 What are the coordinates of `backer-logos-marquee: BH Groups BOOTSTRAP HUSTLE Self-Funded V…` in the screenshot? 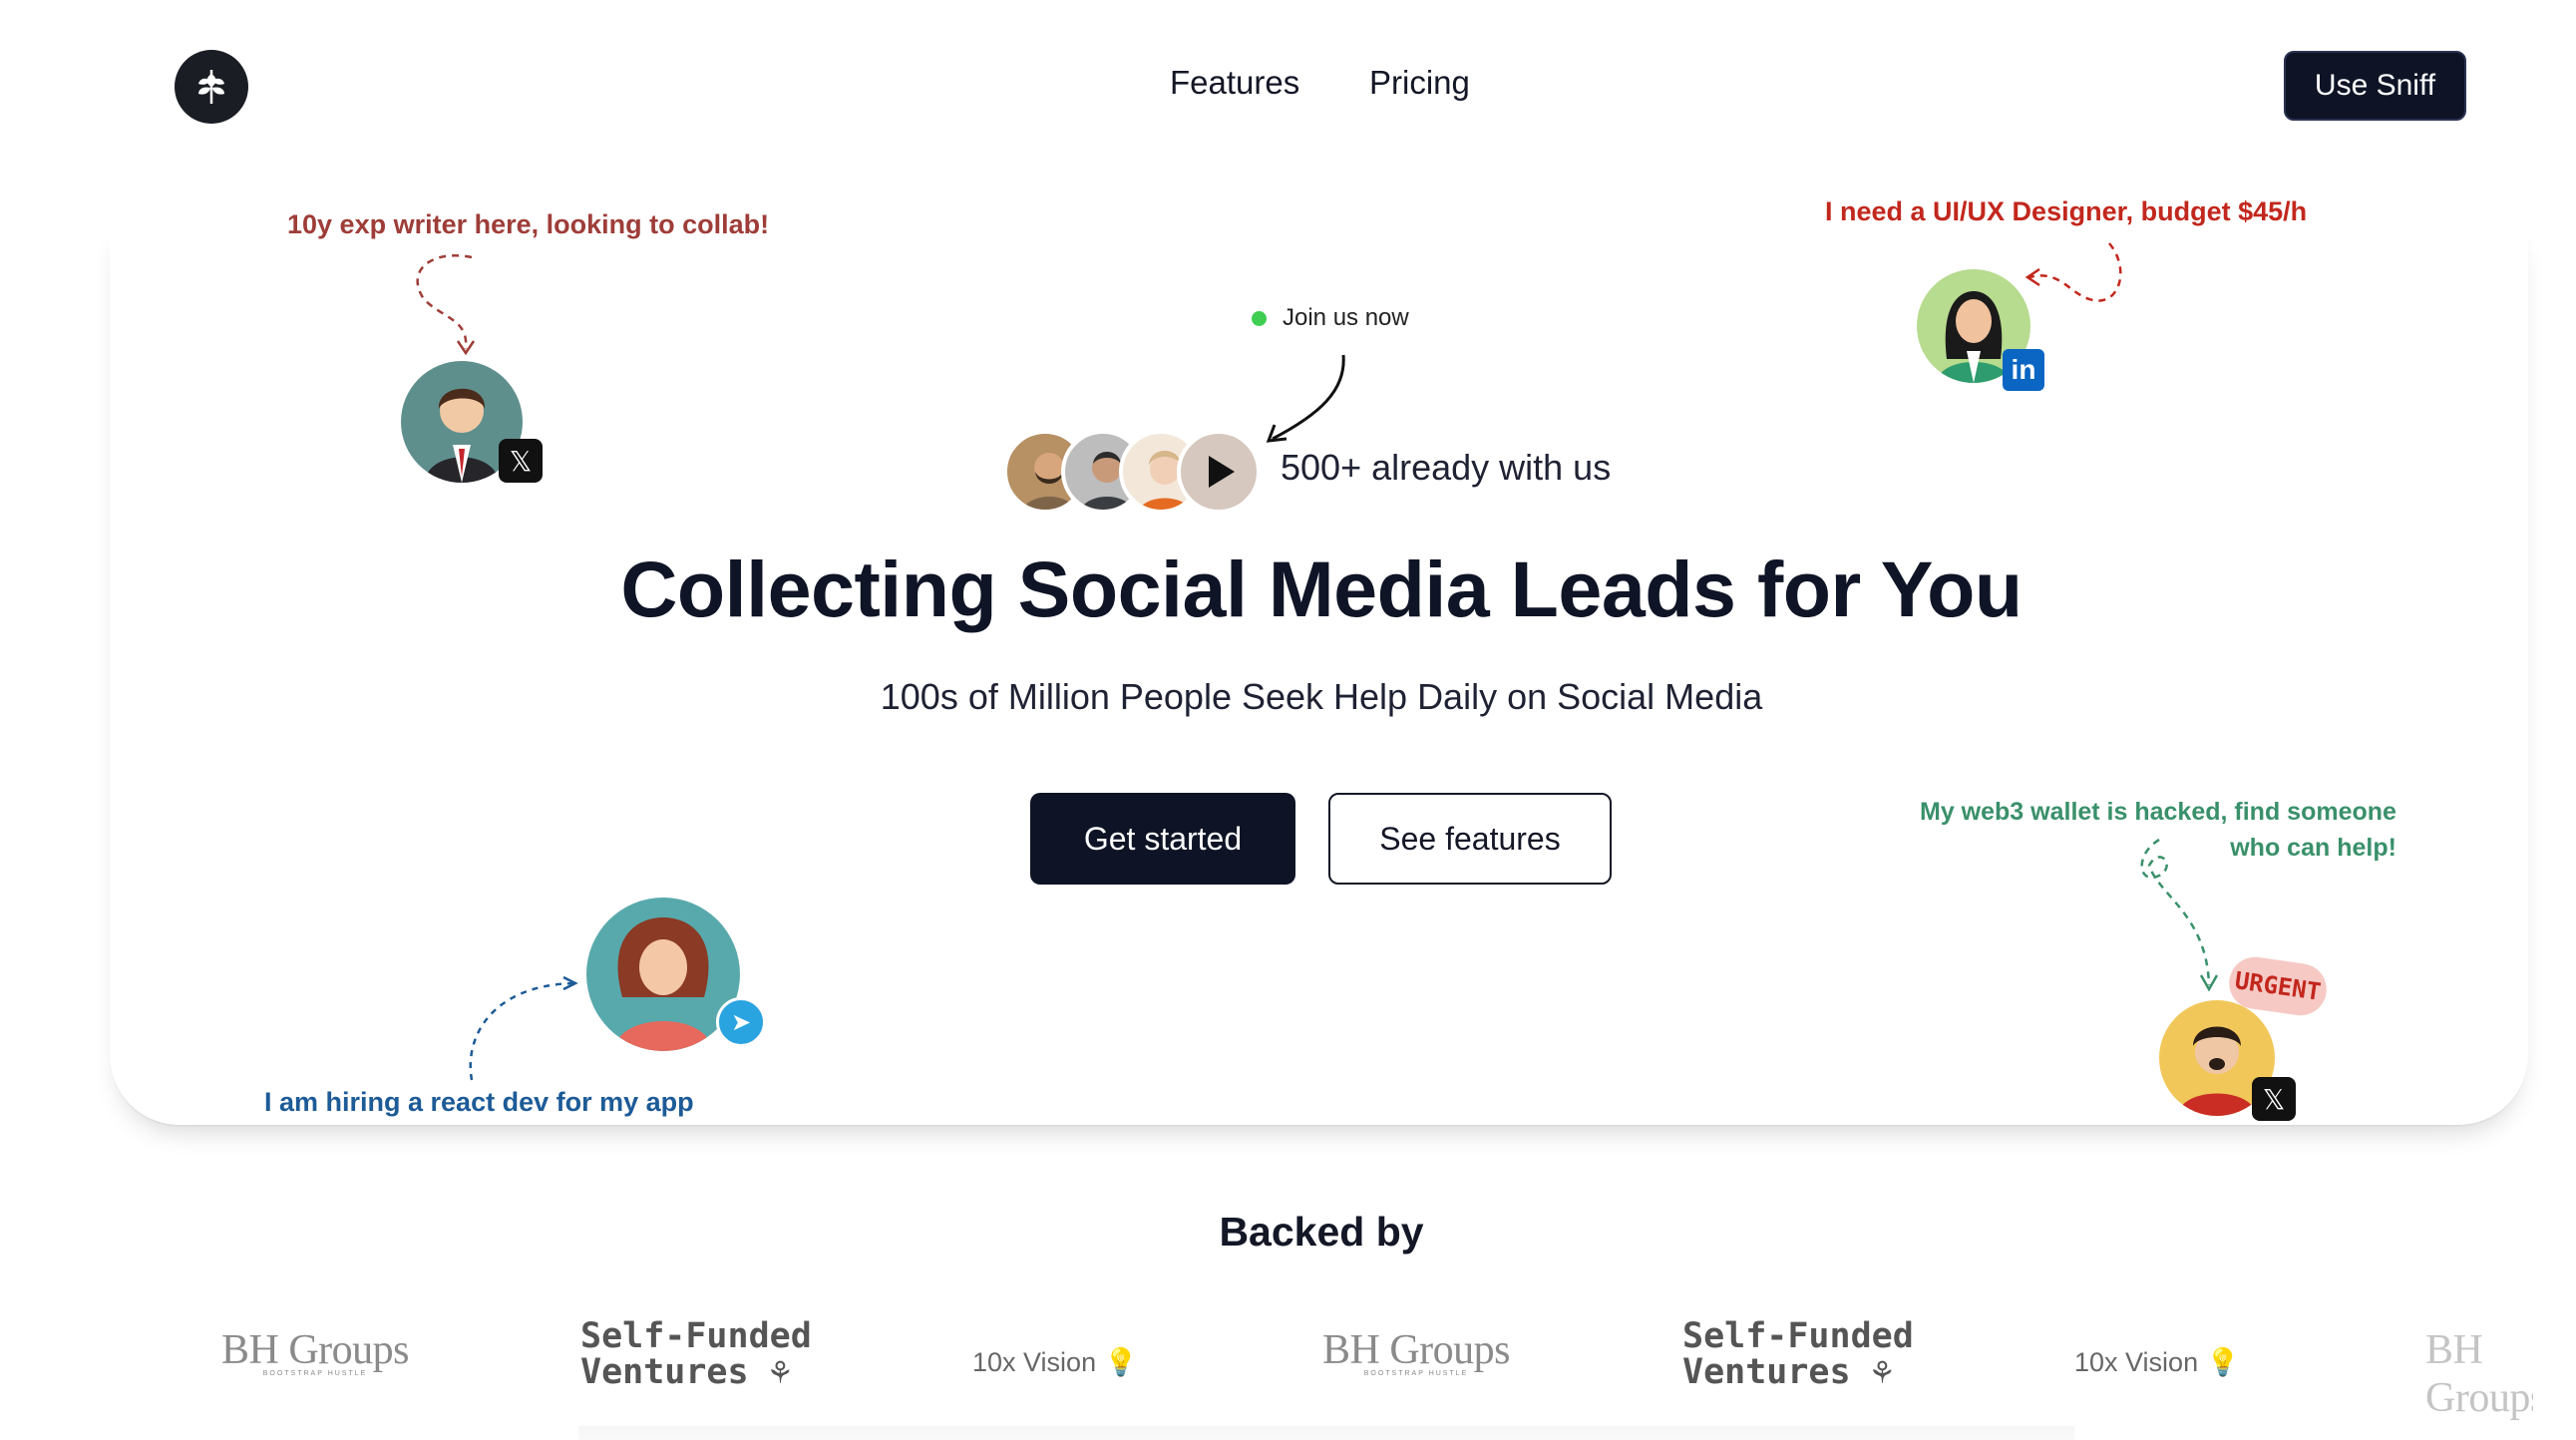 It's located at (1266, 1366).